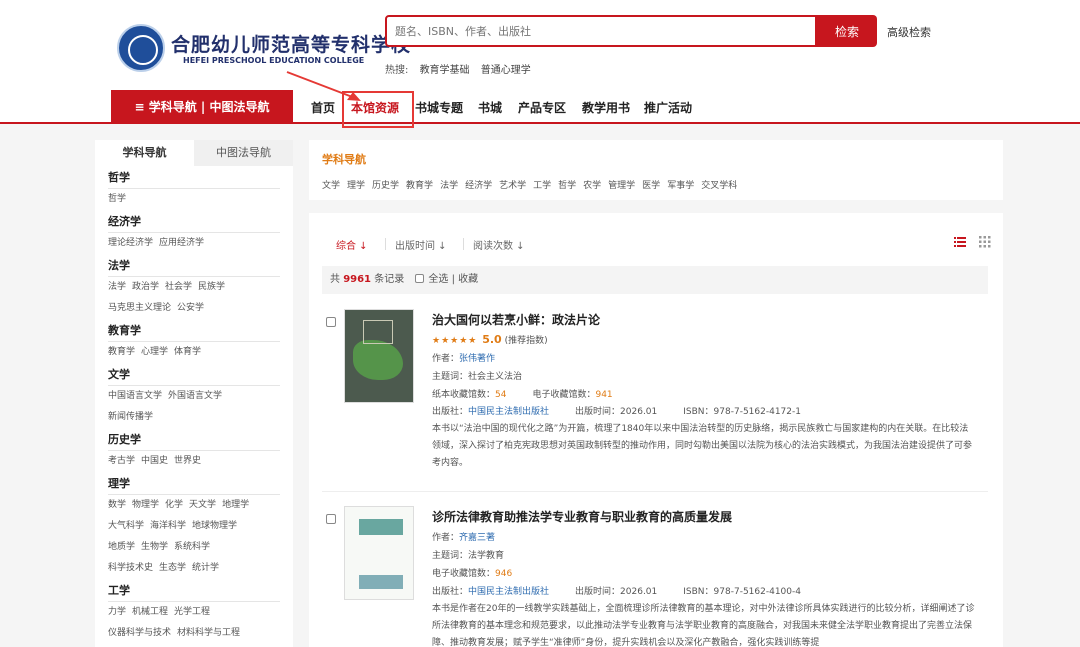 The width and height of the screenshot is (1080, 647). What do you see at coordinates (909, 32) in the screenshot?
I see `advanced-search-link: 高级检索` at bounding box center [909, 32].